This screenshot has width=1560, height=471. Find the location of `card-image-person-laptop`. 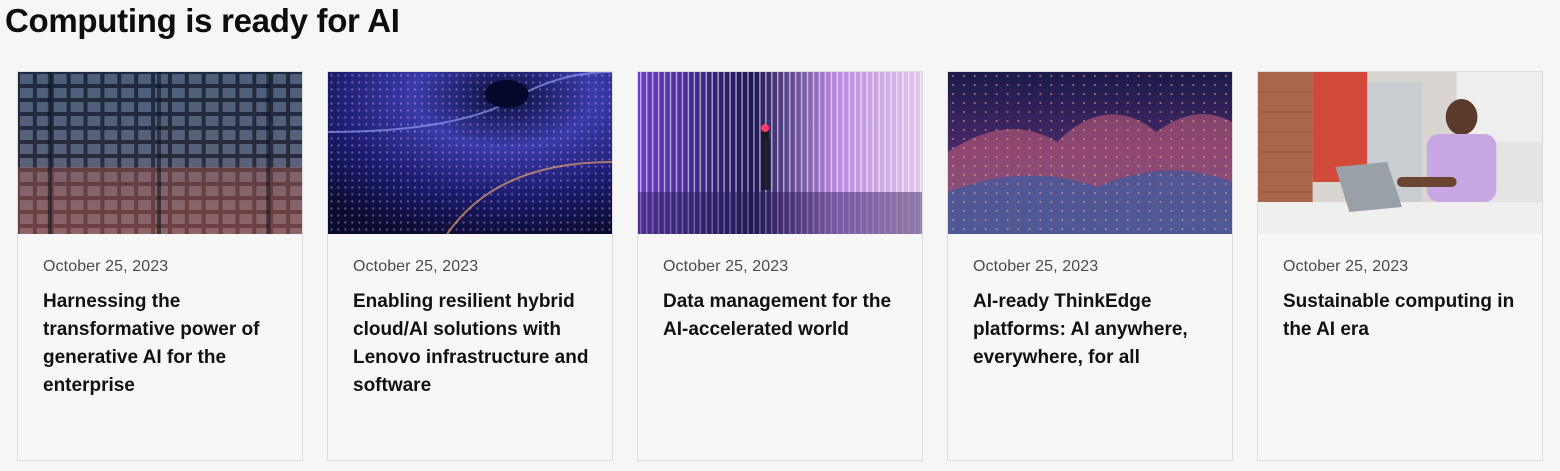

card-image-person-laptop is located at coordinates (1400, 153).